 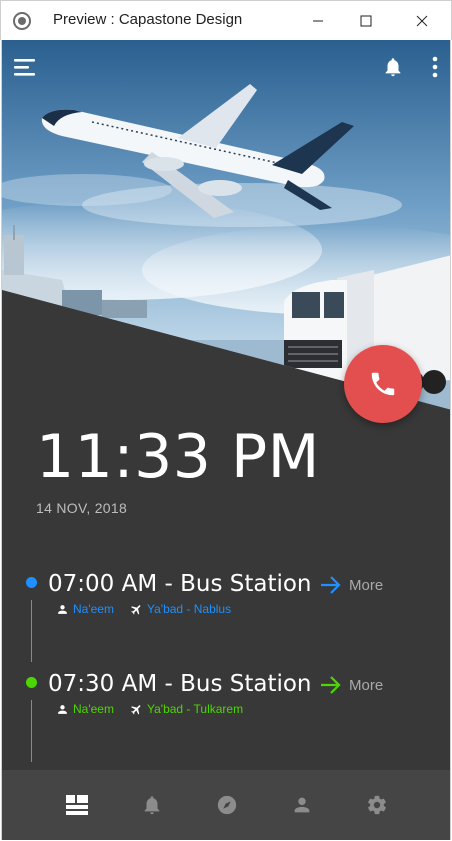 I want to click on nav-settings, so click(x=377, y=805).